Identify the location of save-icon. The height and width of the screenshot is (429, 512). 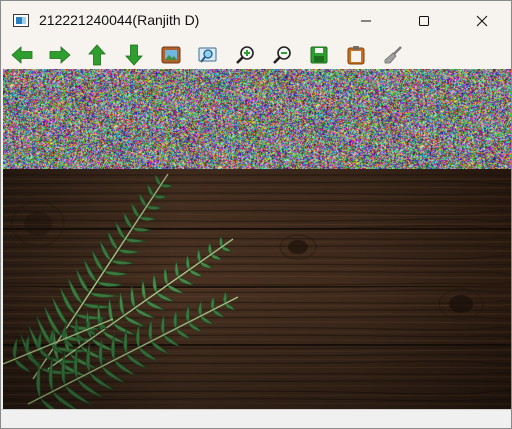
(319, 55).